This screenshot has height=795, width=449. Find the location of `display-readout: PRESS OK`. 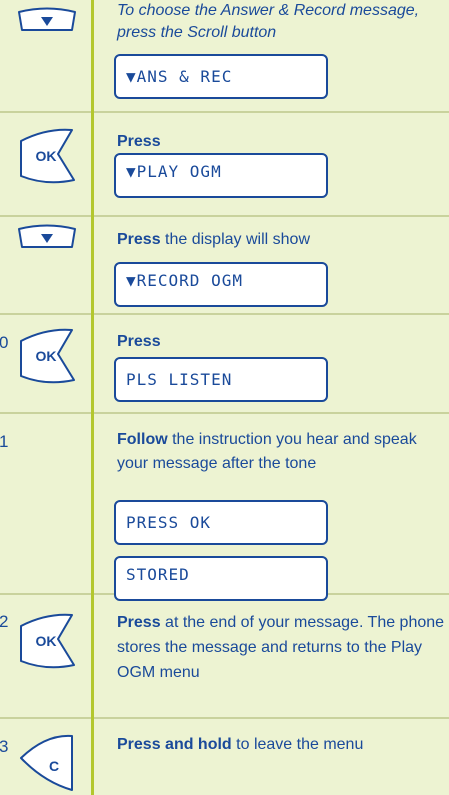

display-readout: PRESS OK is located at coordinates (221, 522).